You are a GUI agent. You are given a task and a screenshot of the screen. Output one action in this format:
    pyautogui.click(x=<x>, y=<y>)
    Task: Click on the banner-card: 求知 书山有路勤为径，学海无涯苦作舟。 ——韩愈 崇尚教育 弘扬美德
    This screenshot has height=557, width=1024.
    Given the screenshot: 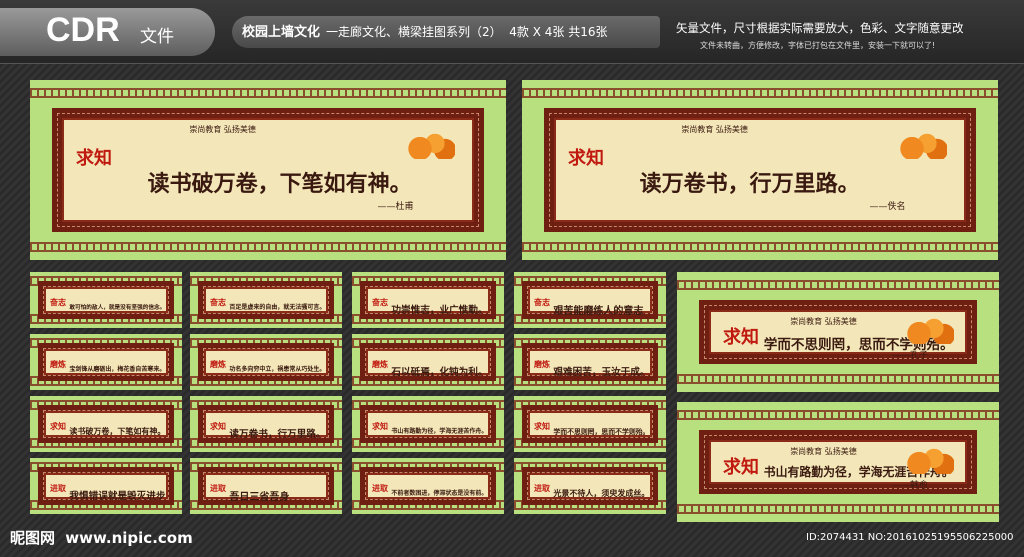 What is the action you would take?
    pyautogui.click(x=838, y=462)
    